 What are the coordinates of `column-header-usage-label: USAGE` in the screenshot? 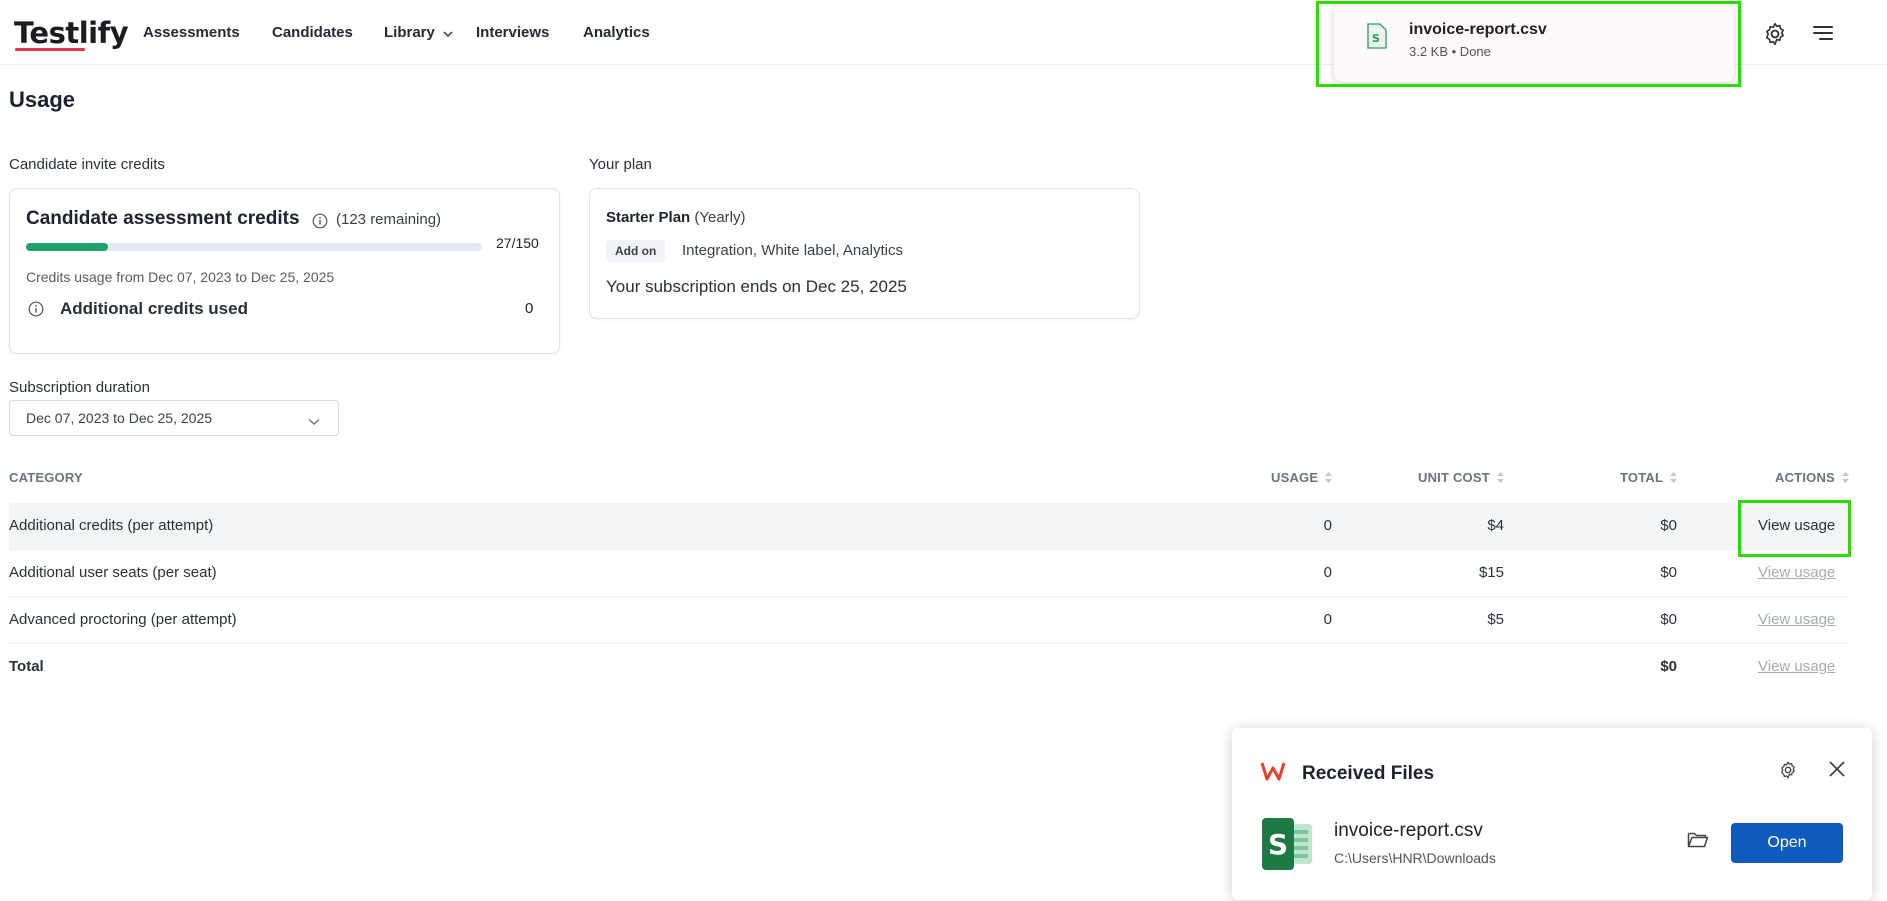 It's located at (1295, 477).